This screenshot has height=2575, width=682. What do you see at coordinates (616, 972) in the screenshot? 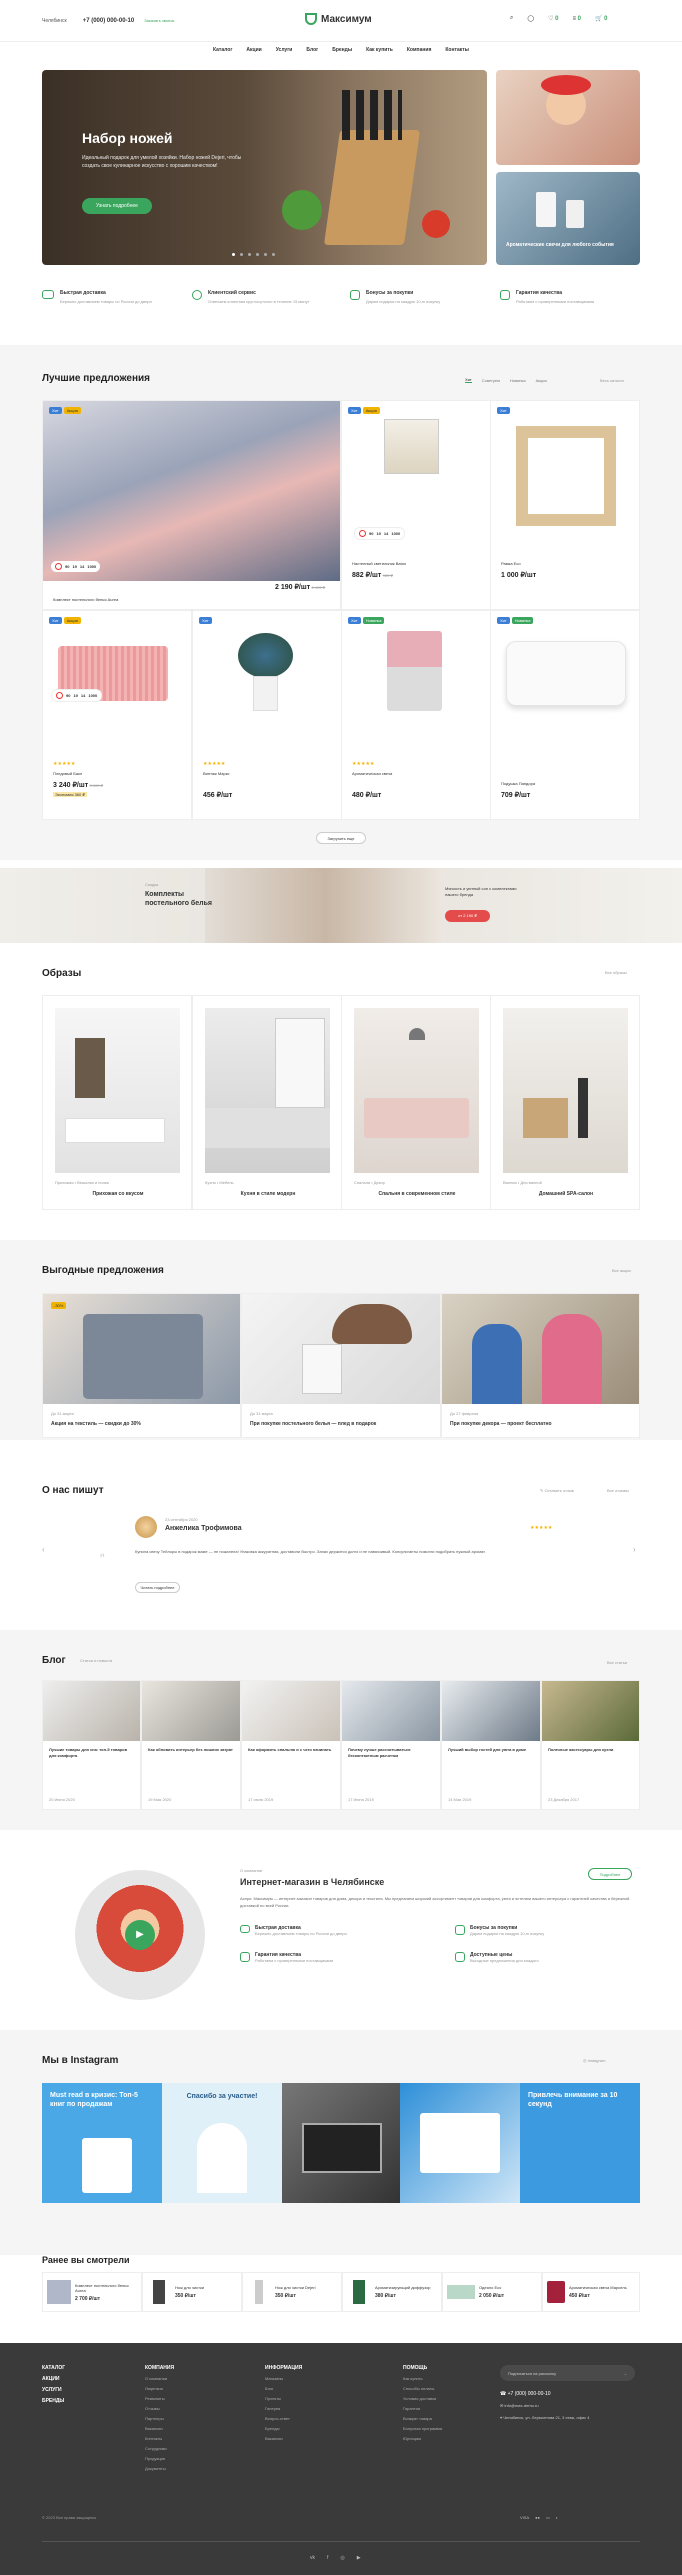
I see `looks-all-link: Все образы` at bounding box center [616, 972].